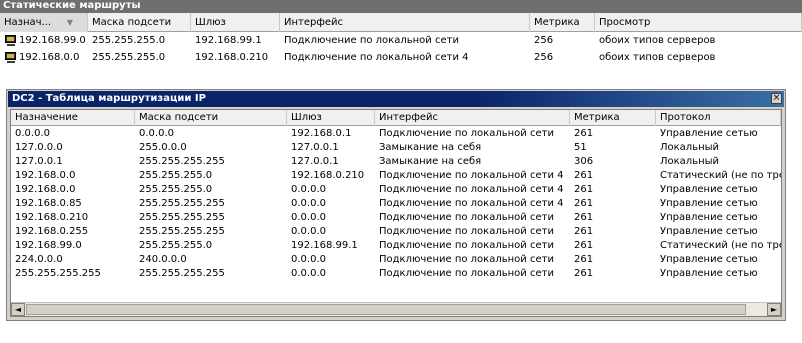 The width and height of the screenshot is (802, 343). Describe the element at coordinates (39, 161) in the screenshot. I see `cell-dest: 127.0.0.1` at that location.